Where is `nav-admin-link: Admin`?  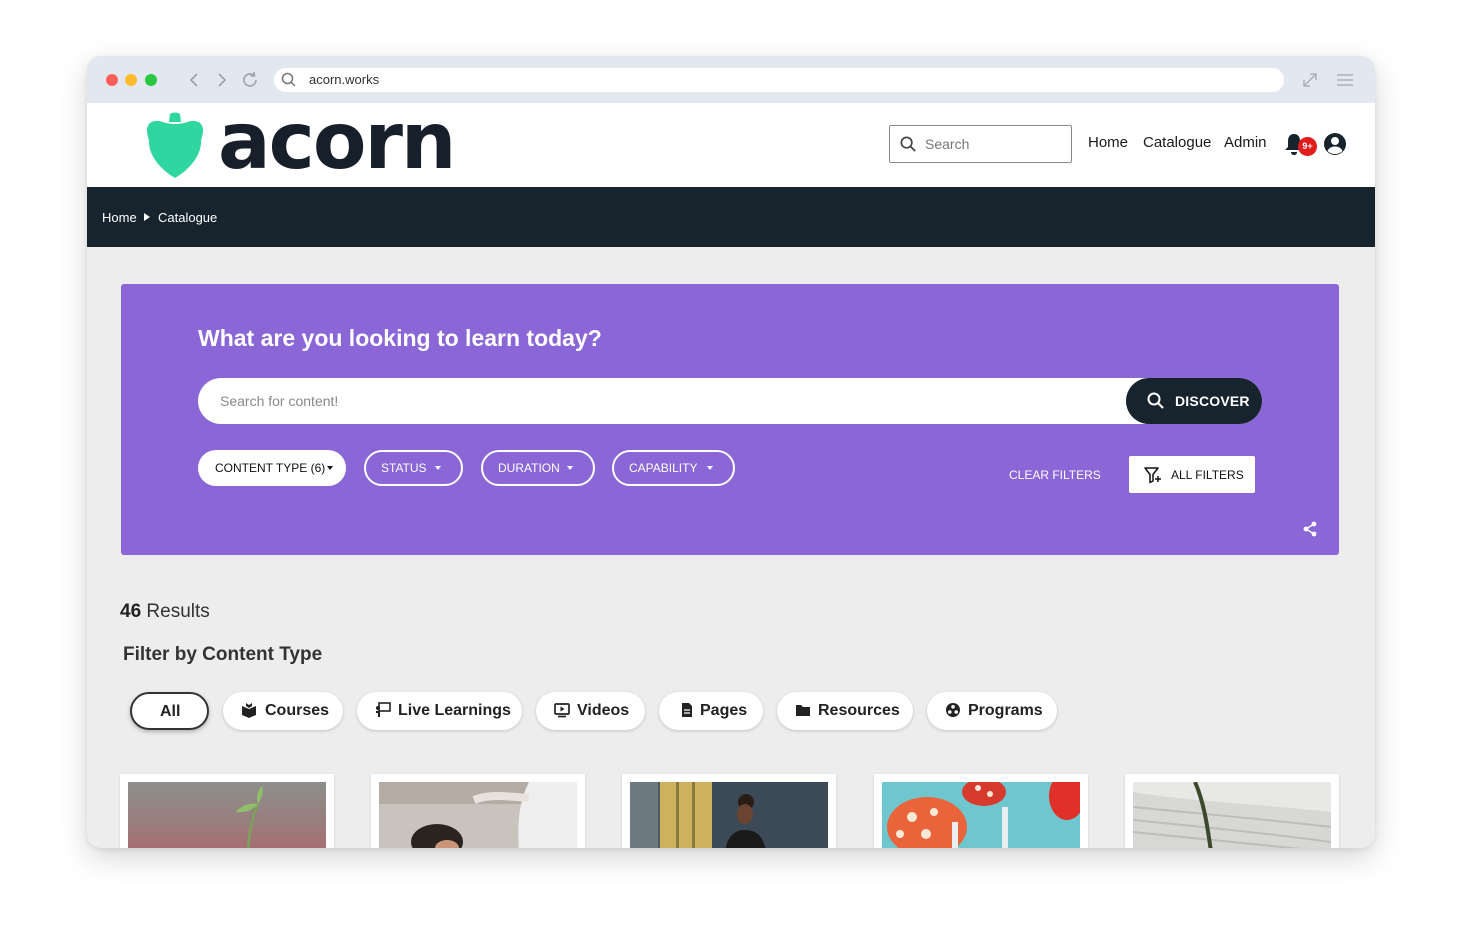 nav-admin-link: Admin is located at coordinates (1245, 142).